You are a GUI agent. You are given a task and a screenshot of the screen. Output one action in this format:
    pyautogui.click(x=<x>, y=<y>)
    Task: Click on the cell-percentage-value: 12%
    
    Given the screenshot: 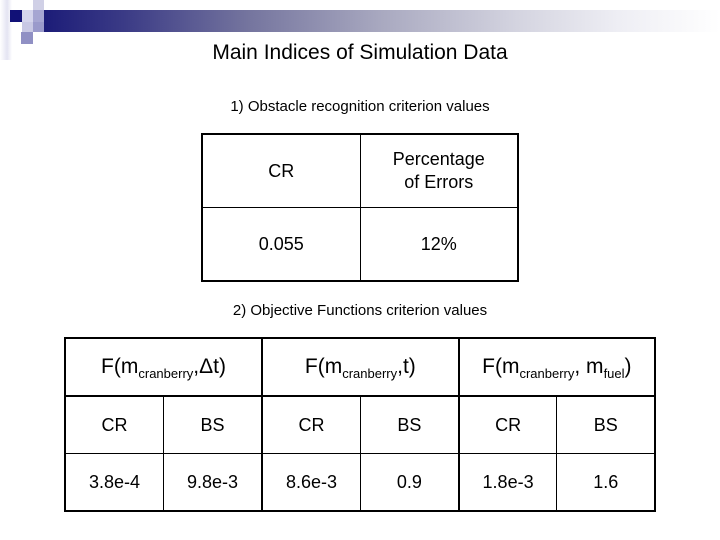 What is the action you would take?
    pyautogui.click(x=439, y=244)
    